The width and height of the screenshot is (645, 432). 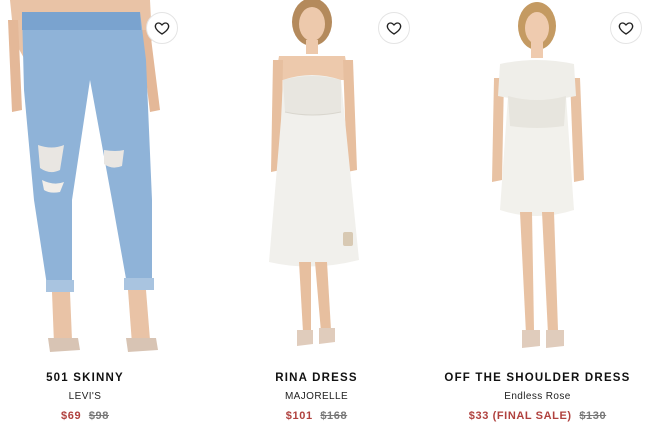 I want to click on product-prices: $33 (FINAL SALE) $130, so click(x=537, y=416).